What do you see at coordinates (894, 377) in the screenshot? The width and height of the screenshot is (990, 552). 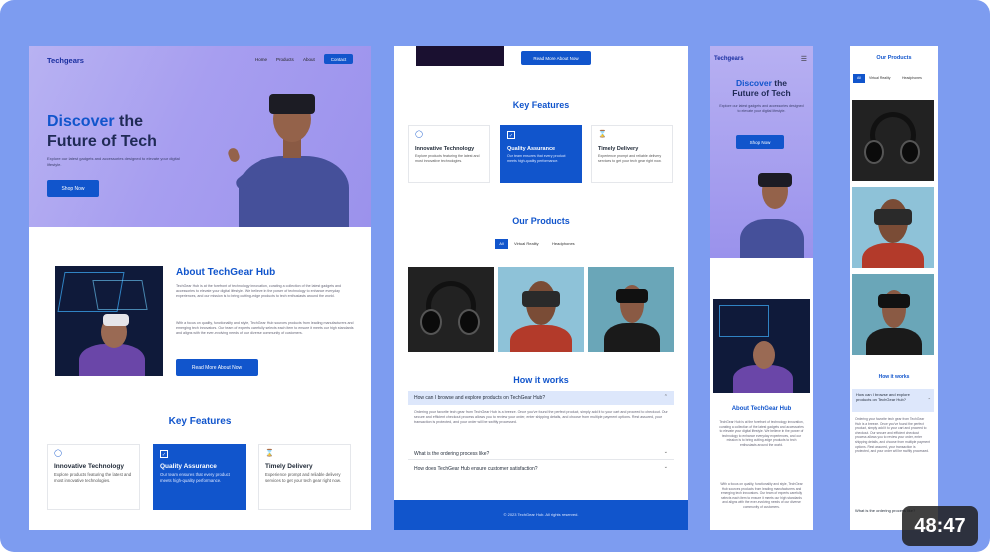 I see `mobile-faq-title: How it works` at bounding box center [894, 377].